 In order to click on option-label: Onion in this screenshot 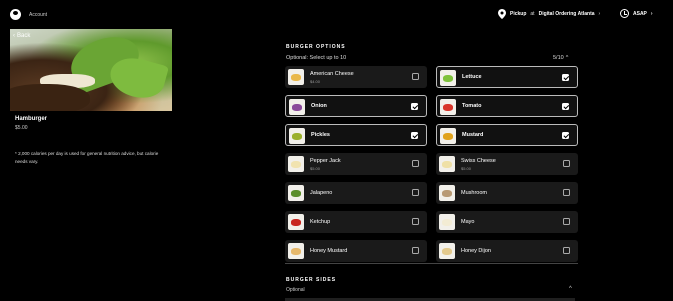, I will do `click(319, 106)`.